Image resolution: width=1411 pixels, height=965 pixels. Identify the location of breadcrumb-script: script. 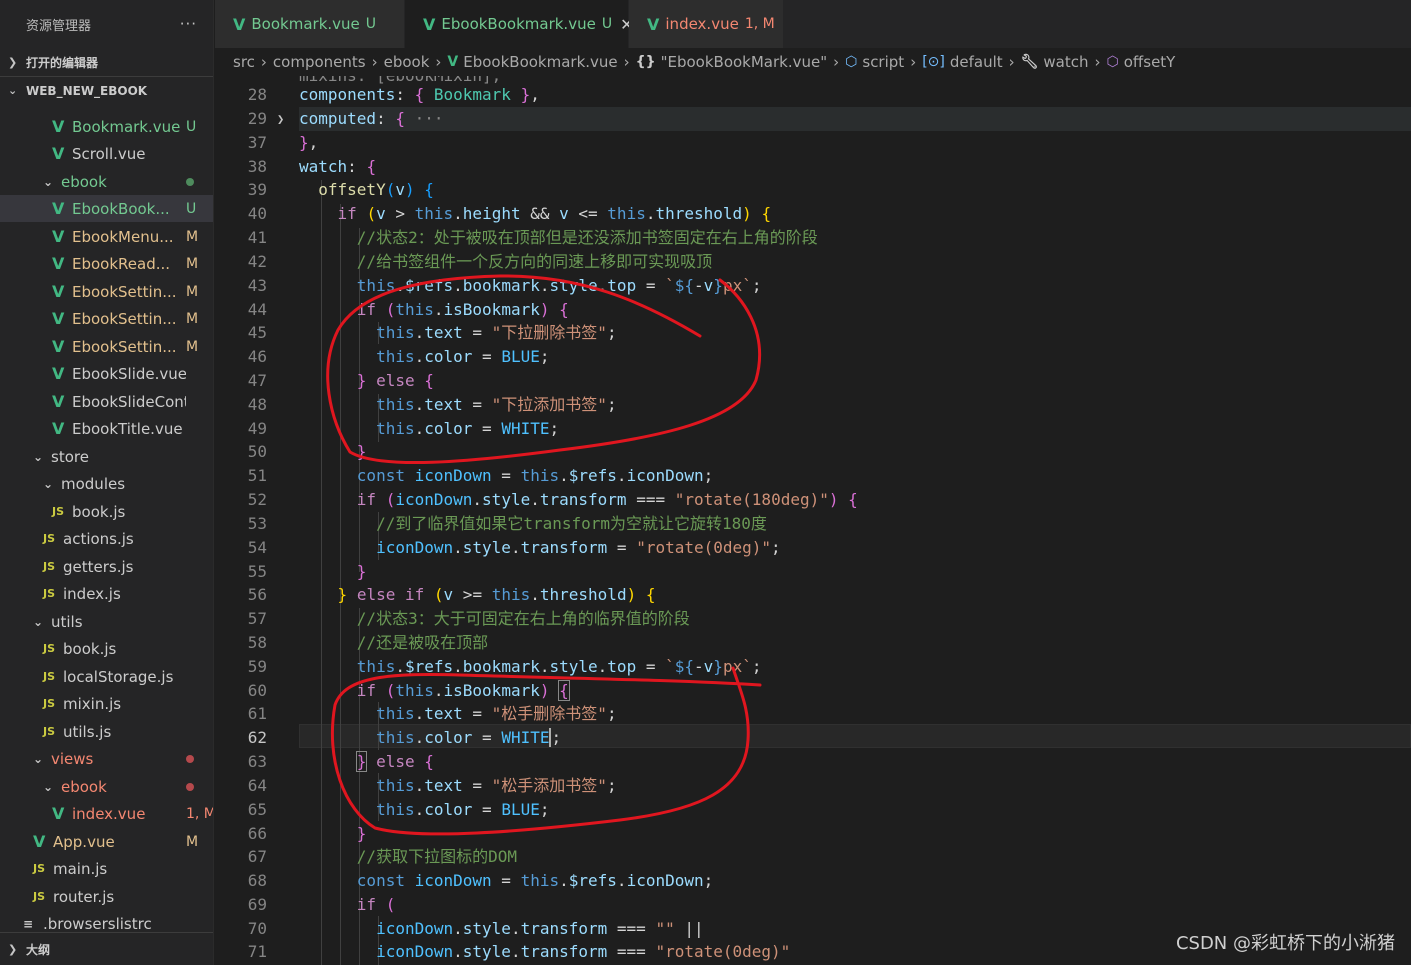
(883, 62).